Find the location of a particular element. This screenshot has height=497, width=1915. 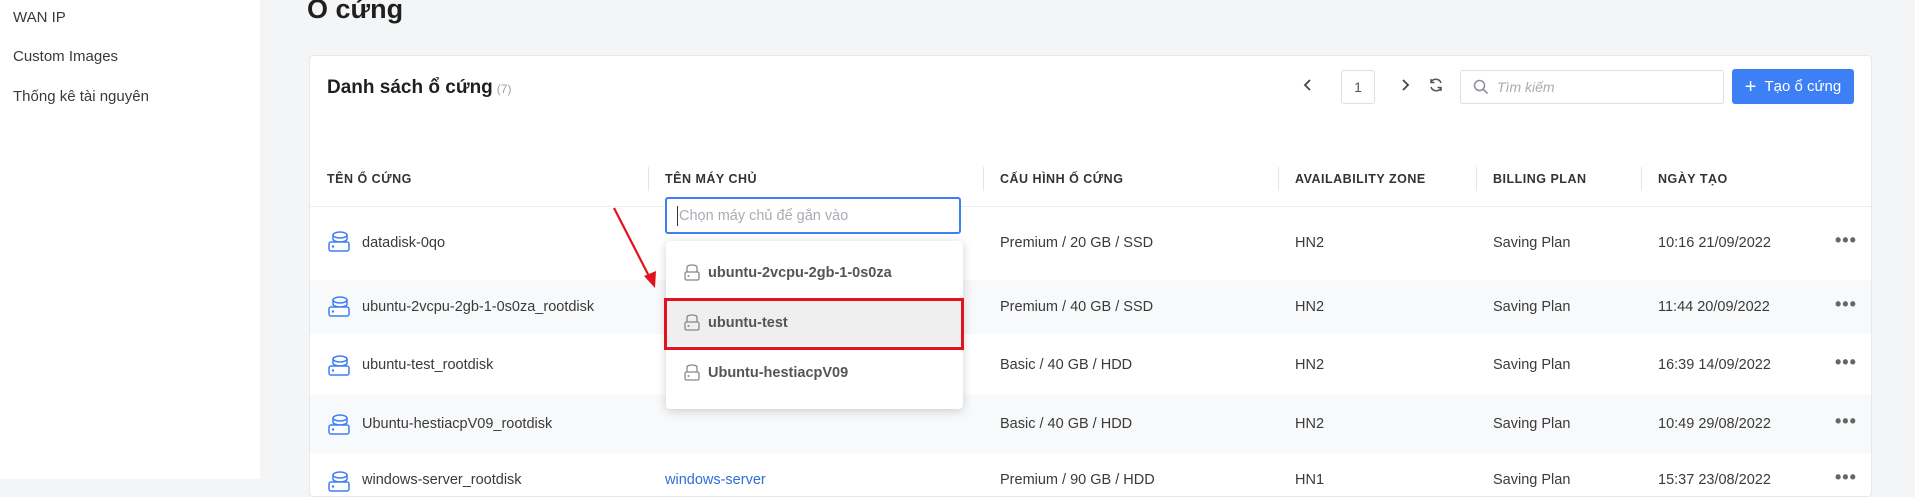

column-disk-name: TÊN Ổ CỨNG is located at coordinates (369, 179).